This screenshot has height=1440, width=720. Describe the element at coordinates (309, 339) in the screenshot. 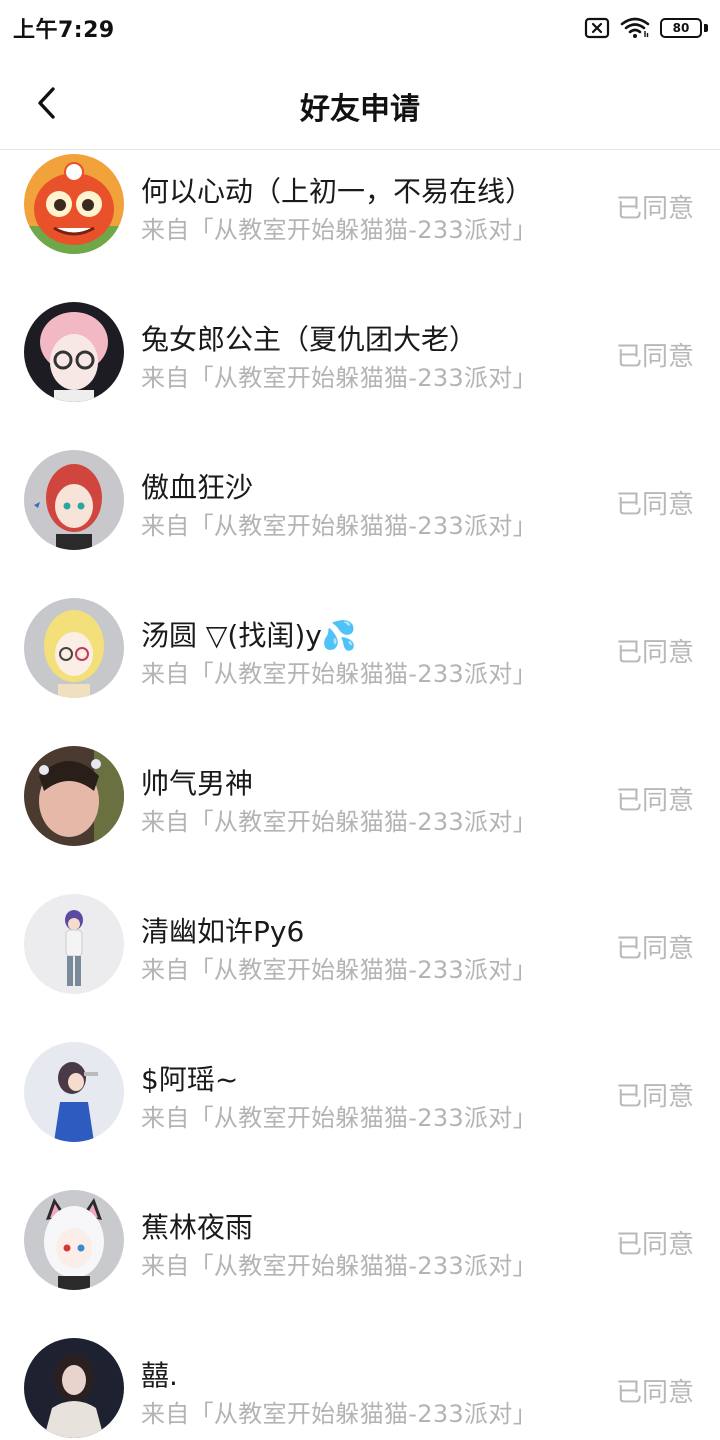

I see `request-name: 兔女郎公主（夏仇团大老）` at that location.